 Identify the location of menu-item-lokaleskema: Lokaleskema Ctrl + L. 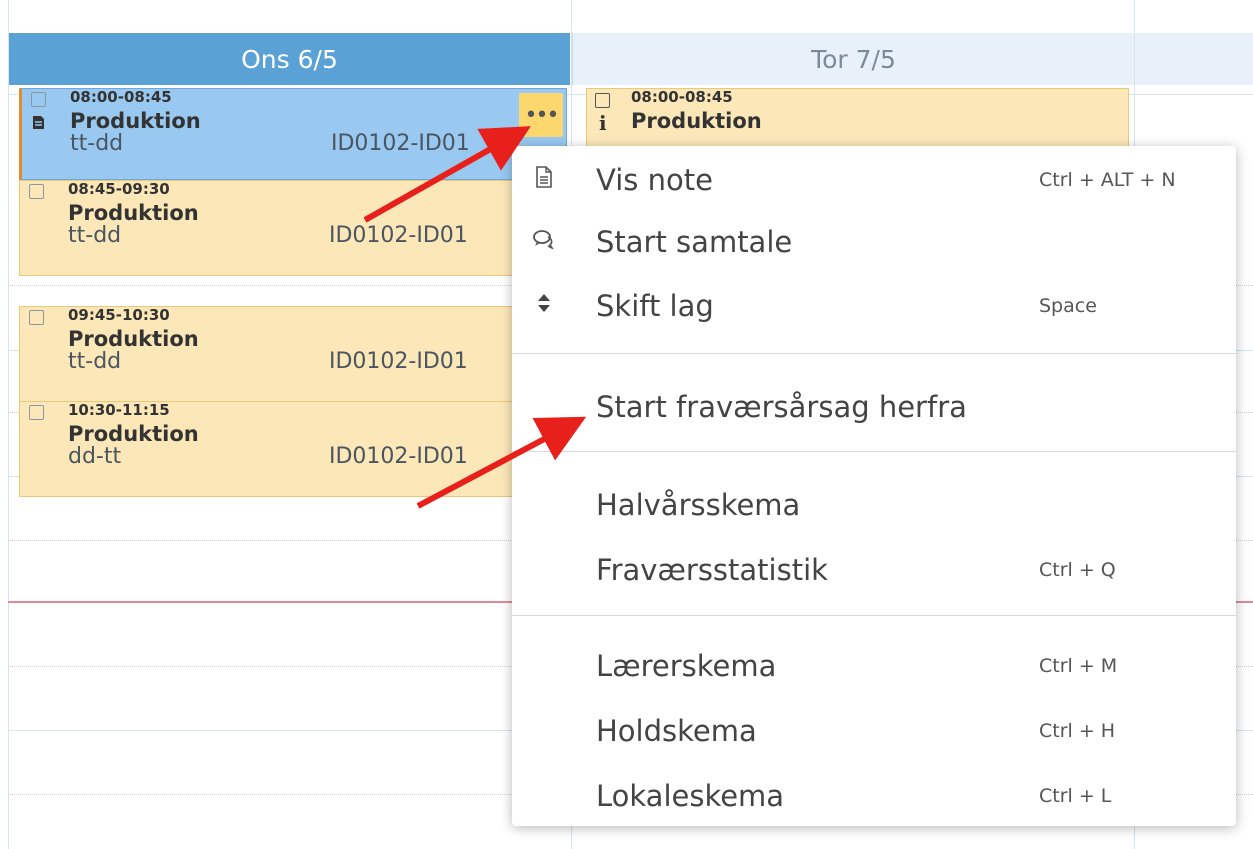
(874, 796).